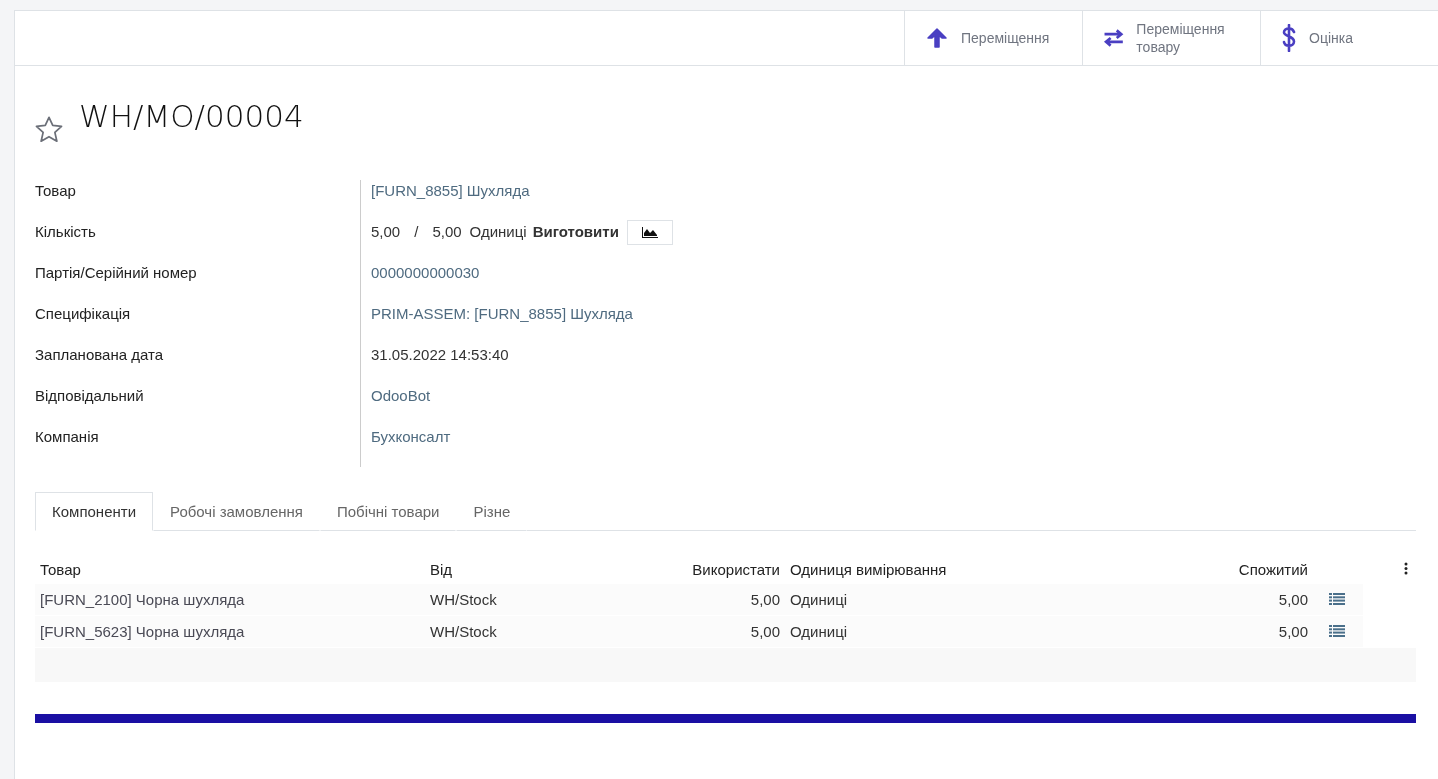  What do you see at coordinates (116, 273) in the screenshot?
I see `field-label: Партія/Серійний номер` at bounding box center [116, 273].